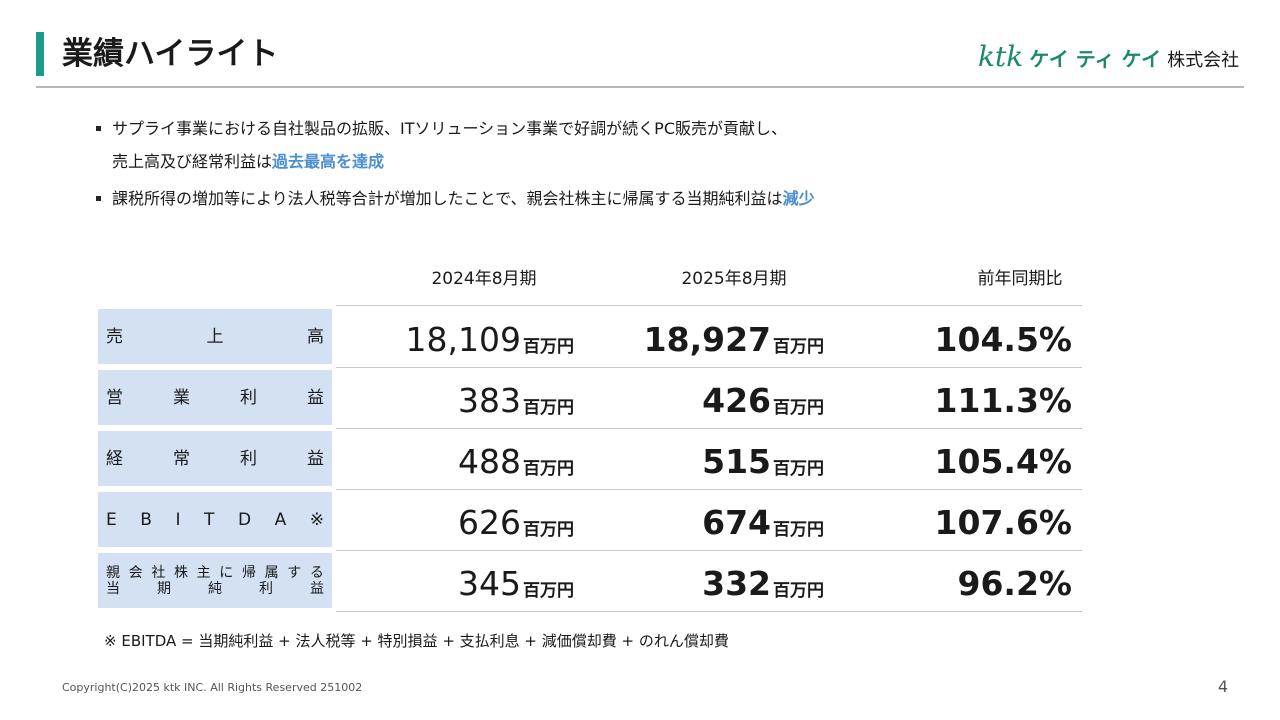 This screenshot has width=1280, height=720. I want to click on number: 515, so click(736, 461).